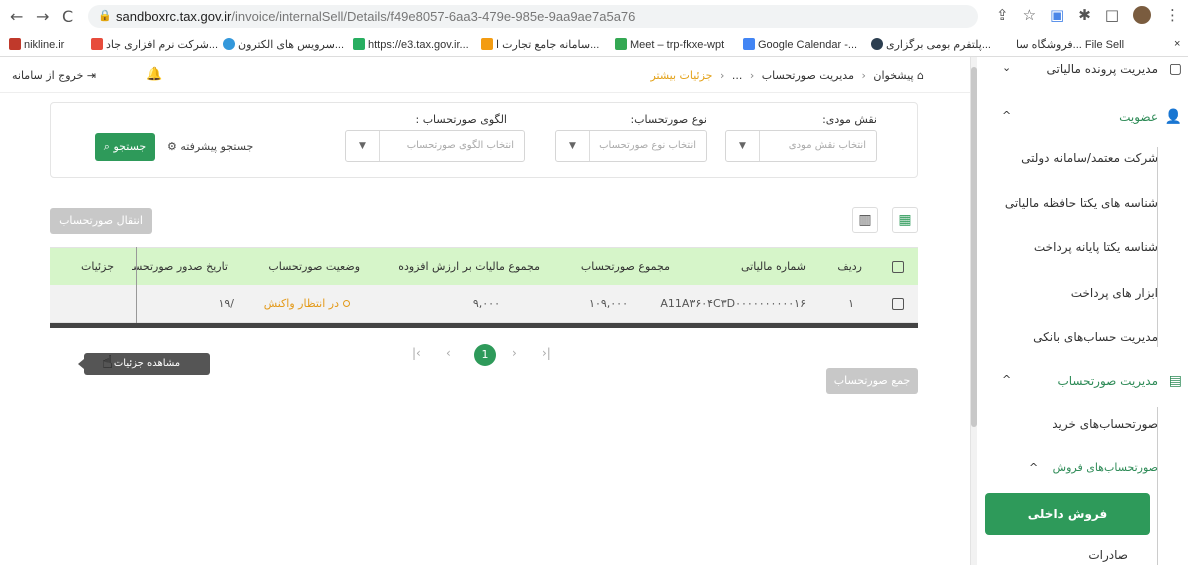 Image resolution: width=1188 pixels, height=565 pixels. Describe the element at coordinates (801, 146) in the screenshot. I see `role-select: انتخاب نقش مودی ▼` at that location.